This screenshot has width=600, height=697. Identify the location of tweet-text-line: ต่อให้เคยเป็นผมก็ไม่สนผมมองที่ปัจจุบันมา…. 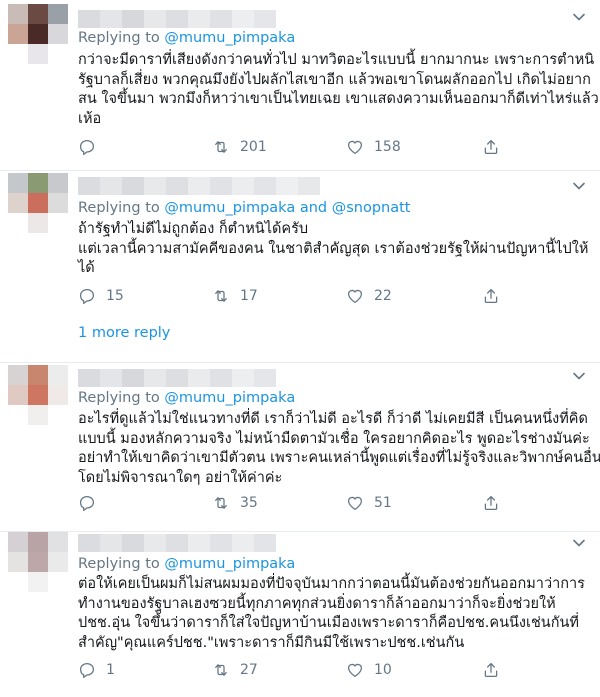
(331, 584).